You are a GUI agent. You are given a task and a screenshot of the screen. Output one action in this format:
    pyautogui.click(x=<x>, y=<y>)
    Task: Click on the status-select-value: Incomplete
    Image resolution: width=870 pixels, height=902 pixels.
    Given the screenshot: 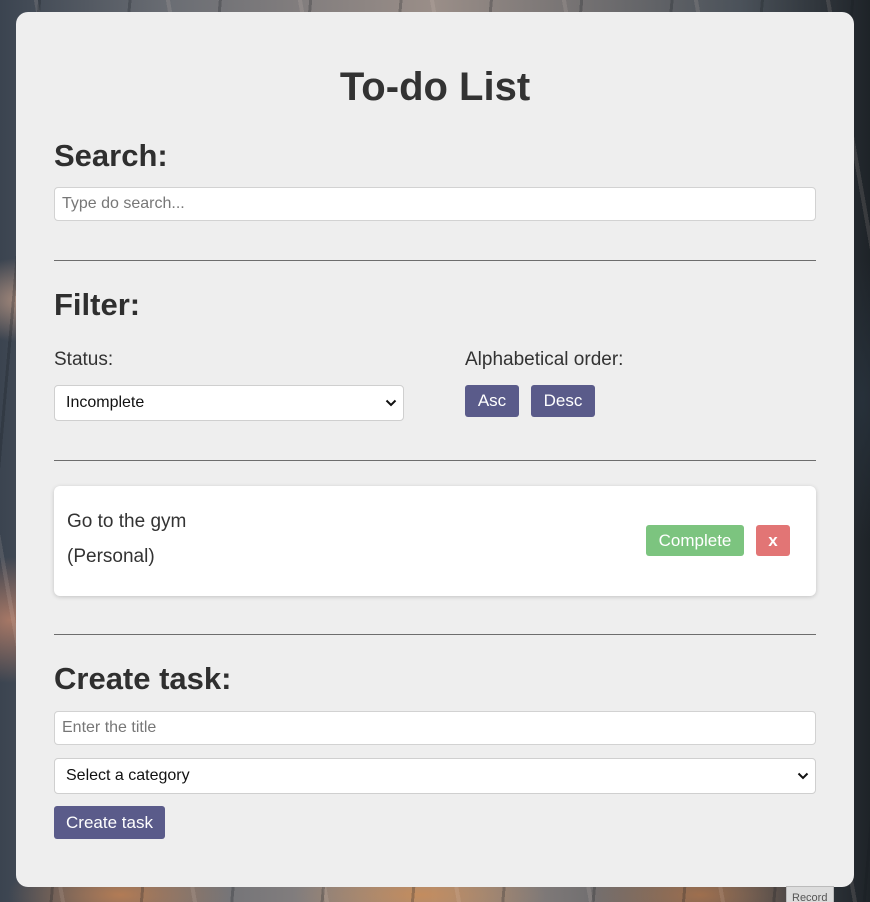 What is the action you would take?
    pyautogui.click(x=105, y=402)
    